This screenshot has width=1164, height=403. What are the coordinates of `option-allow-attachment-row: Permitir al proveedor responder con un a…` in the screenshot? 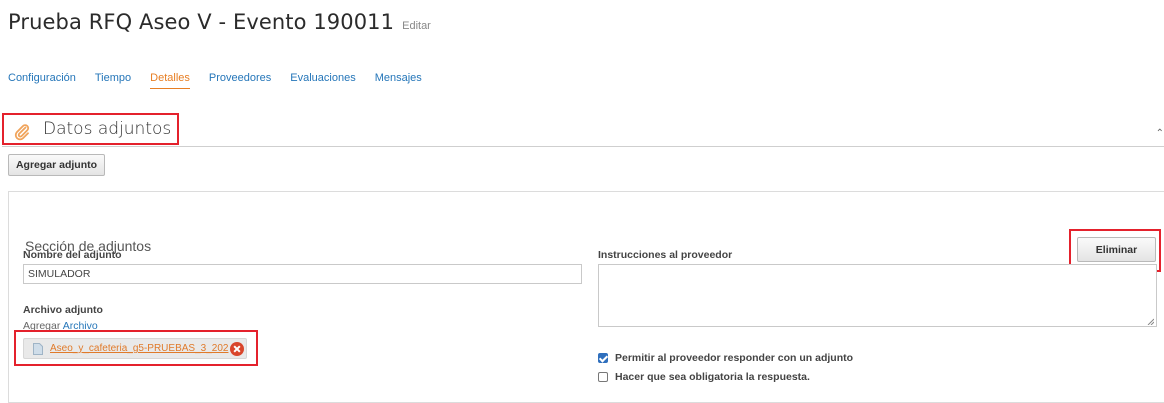 It's located at (725, 358).